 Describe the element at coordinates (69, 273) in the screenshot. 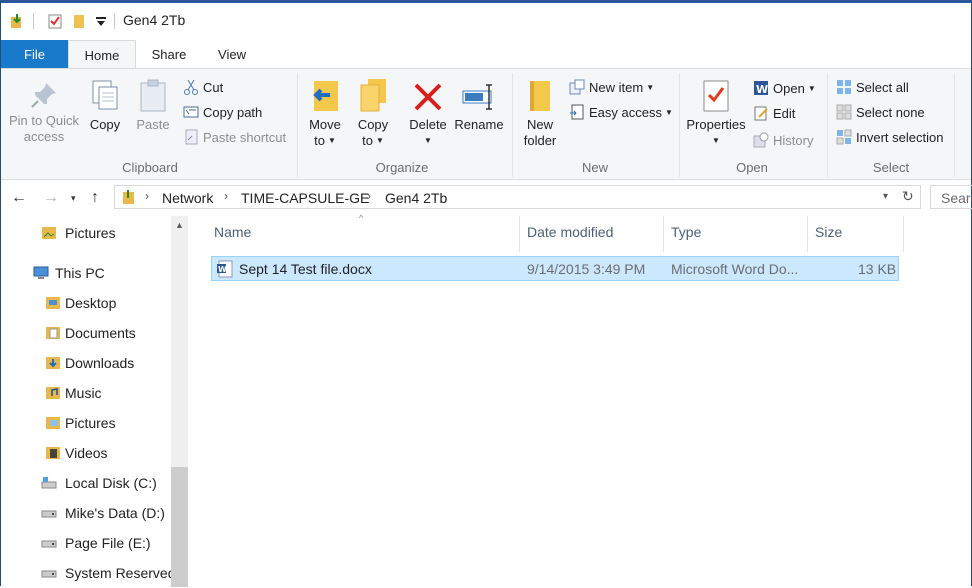

I see `nav-item-this-pc: This PC` at that location.